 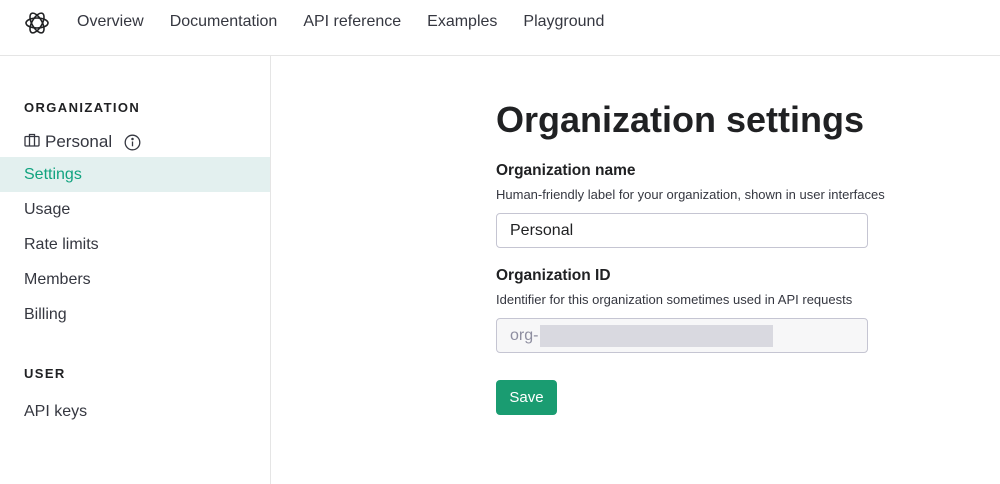 What do you see at coordinates (79, 141) in the screenshot?
I see `org-name-label: Personal` at bounding box center [79, 141].